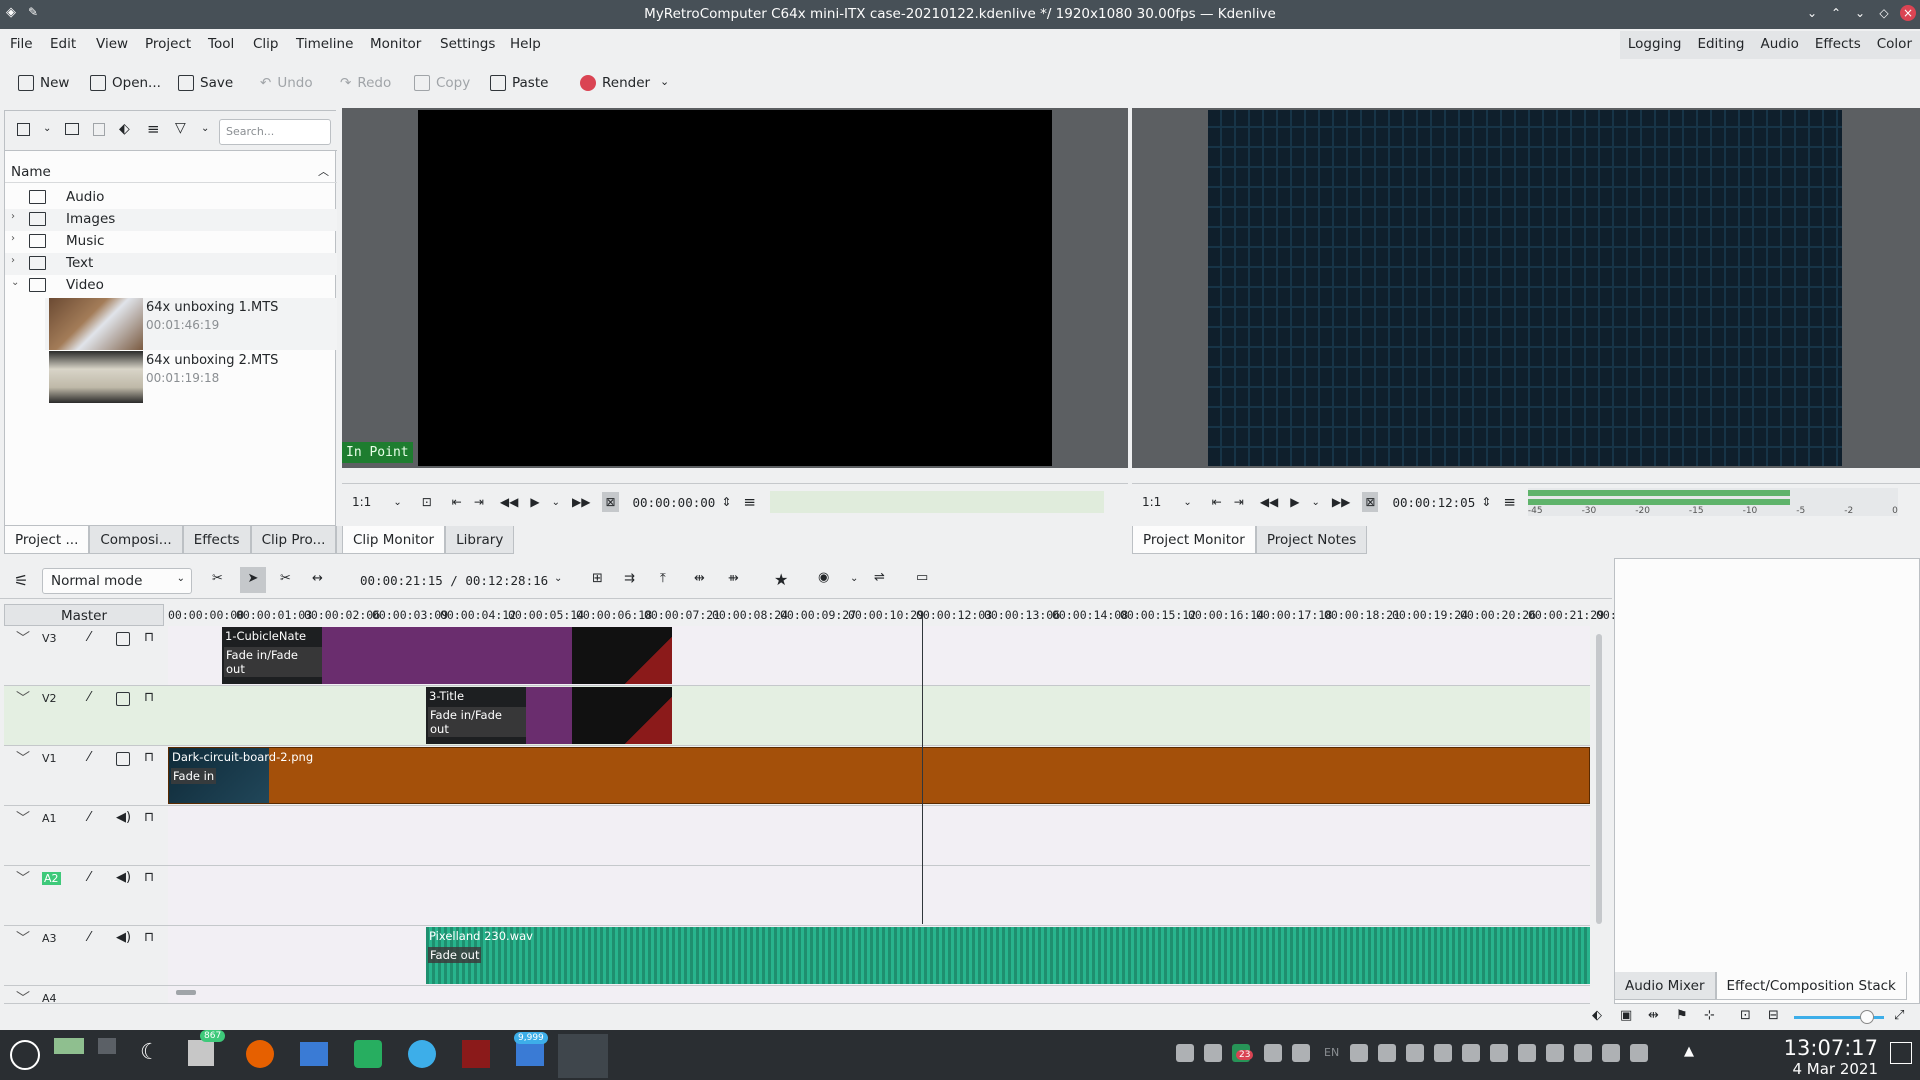 The image size is (1920, 1080). What do you see at coordinates (1838, 45) in the screenshot?
I see `layout-effects: Effects` at bounding box center [1838, 45].